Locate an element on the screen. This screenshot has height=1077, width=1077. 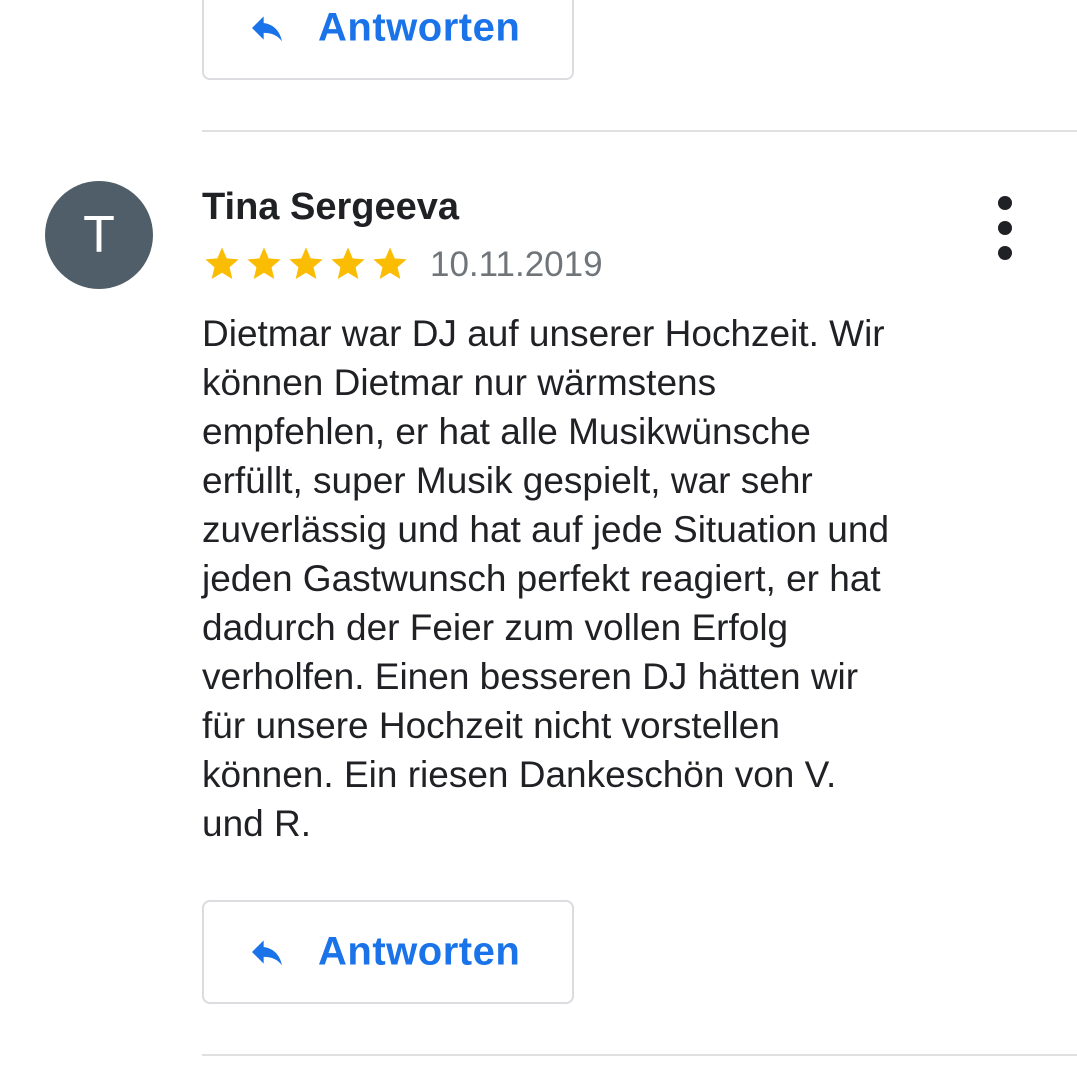
avatar-initial: T is located at coordinates (99, 235).